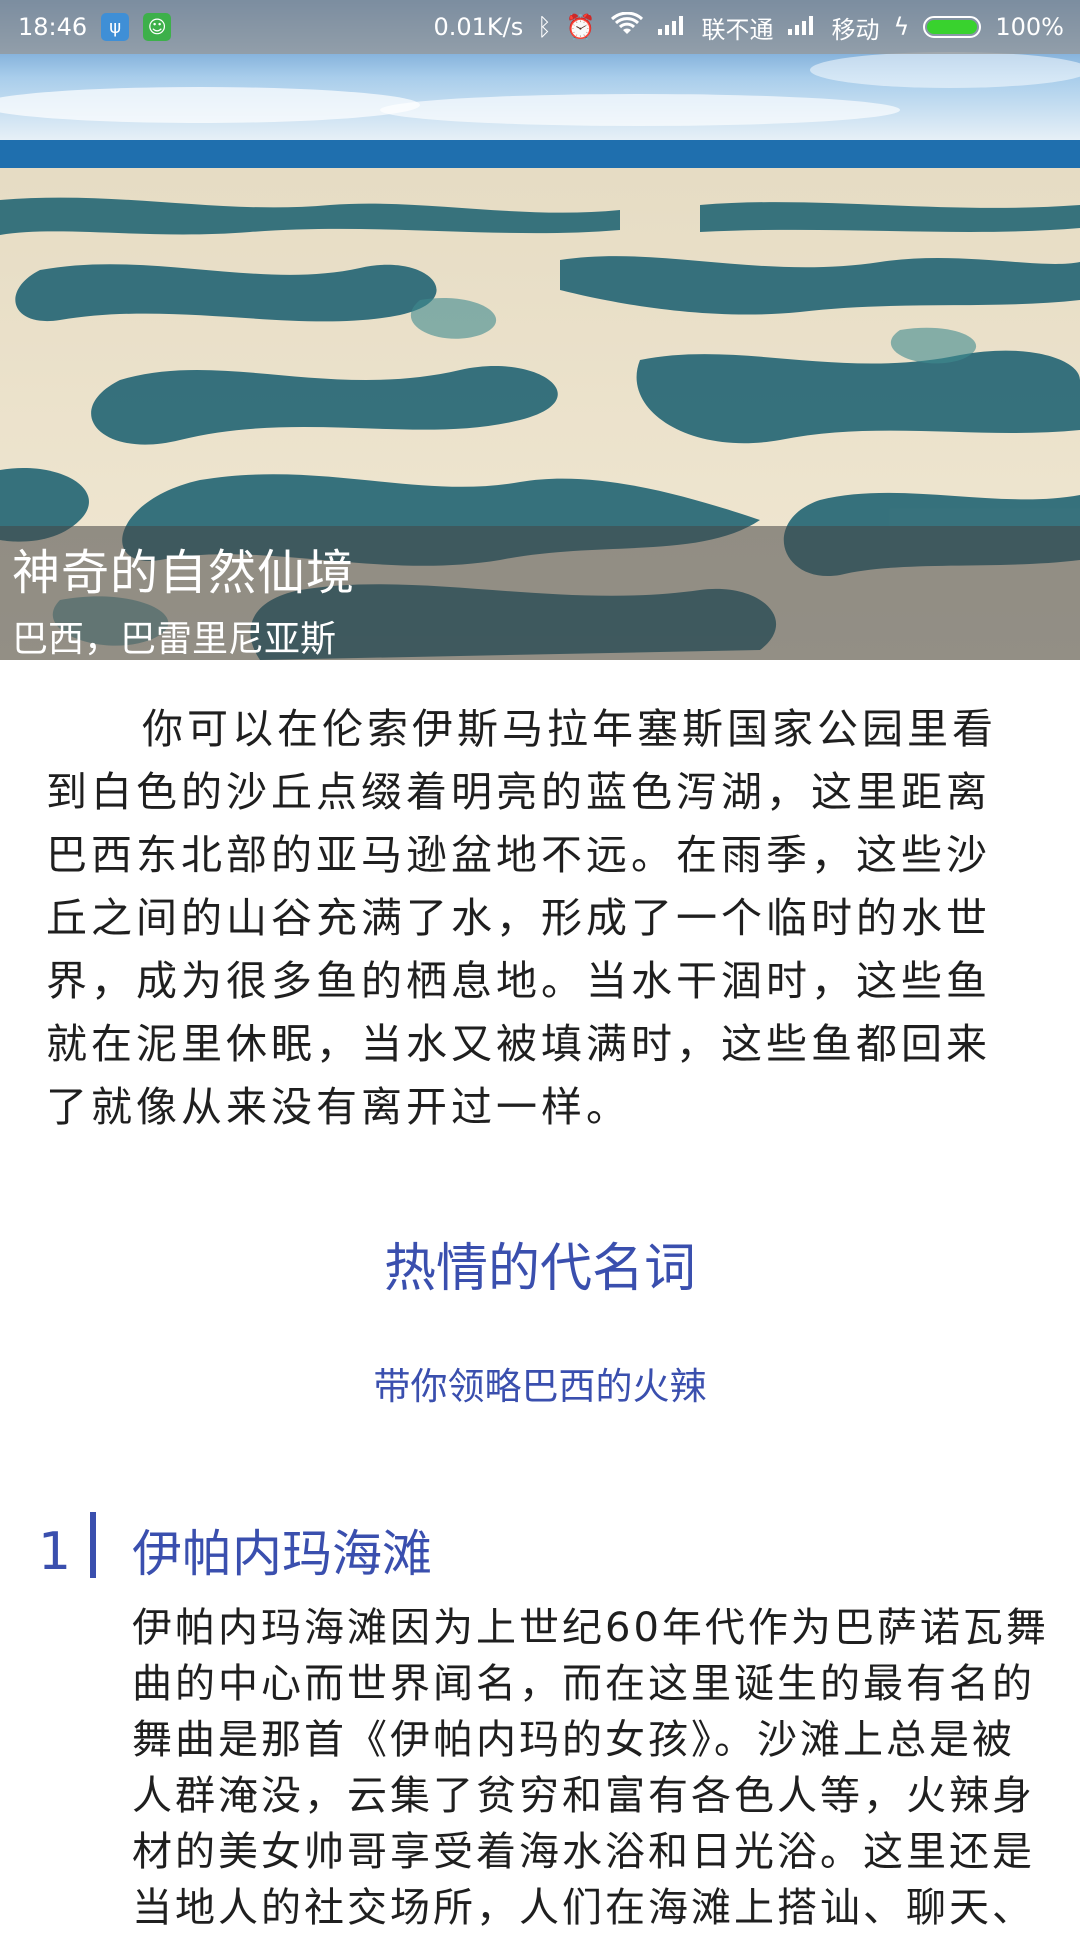 The height and width of the screenshot is (1936, 1080). Describe the element at coordinates (540, 1386) in the screenshot. I see `section-subtitle: 带你领略巴西的火辣` at that location.